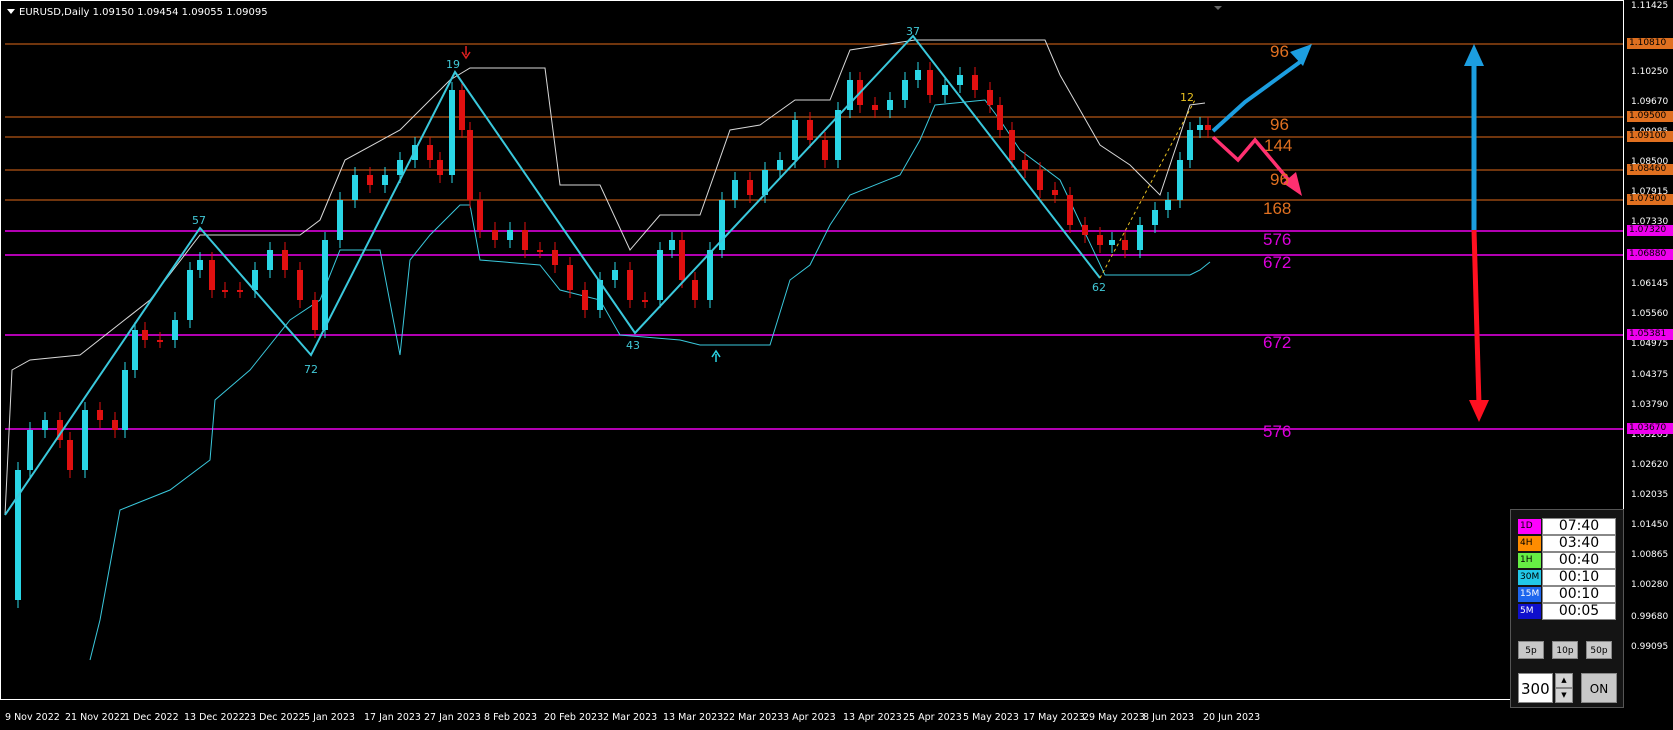 This screenshot has width=1673, height=730. Describe the element at coordinates (1650, 428) in the screenshot. I see `price-level-tag: 1.03670` at that location.